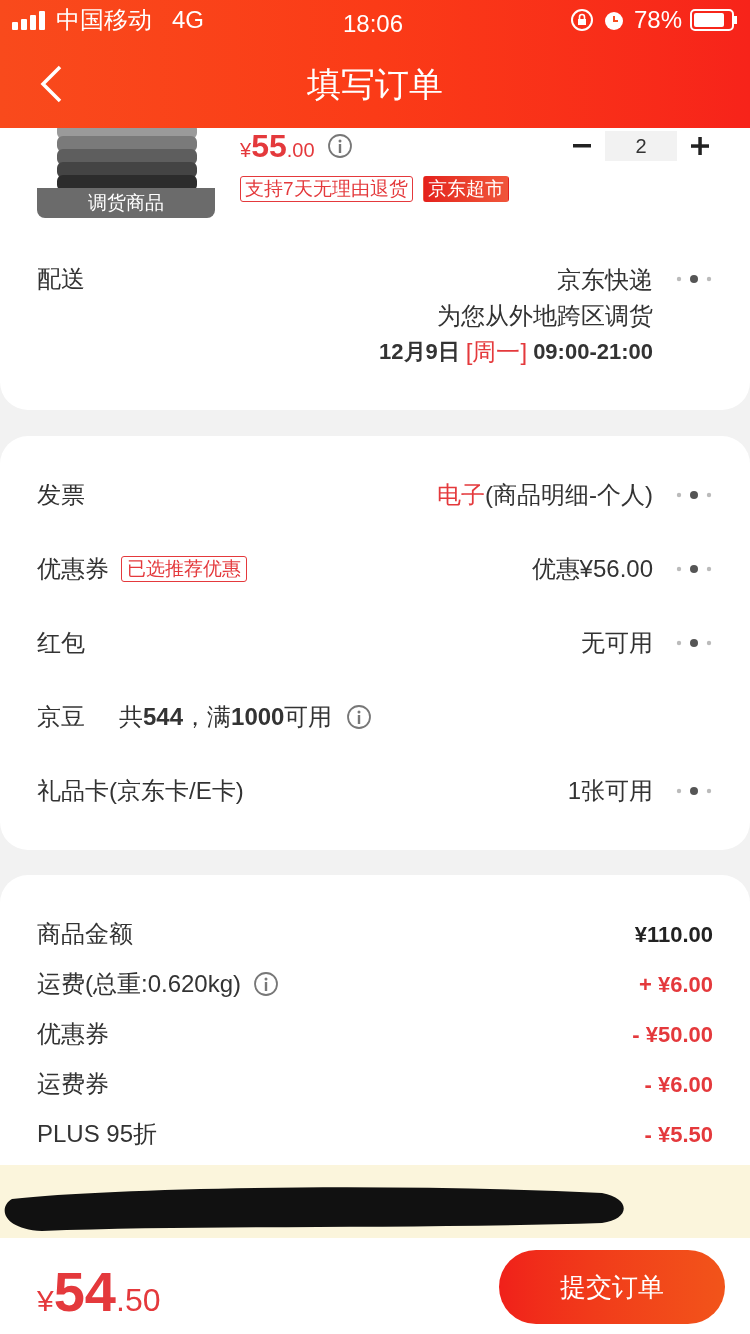 Image resolution: width=750 pixels, height=1334 pixels. Describe the element at coordinates (545, 316) in the screenshot. I see `delivery-note: 为您从外地跨区调货` at that location.